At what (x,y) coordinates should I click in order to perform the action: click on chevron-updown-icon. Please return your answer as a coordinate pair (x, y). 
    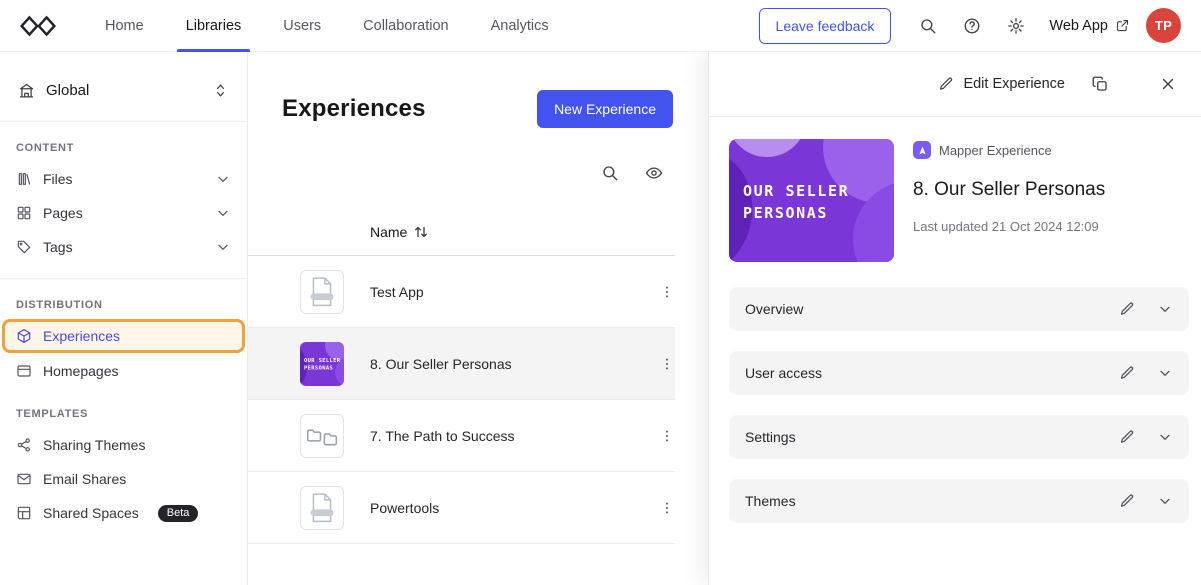
    Looking at the image, I should click on (220, 90).